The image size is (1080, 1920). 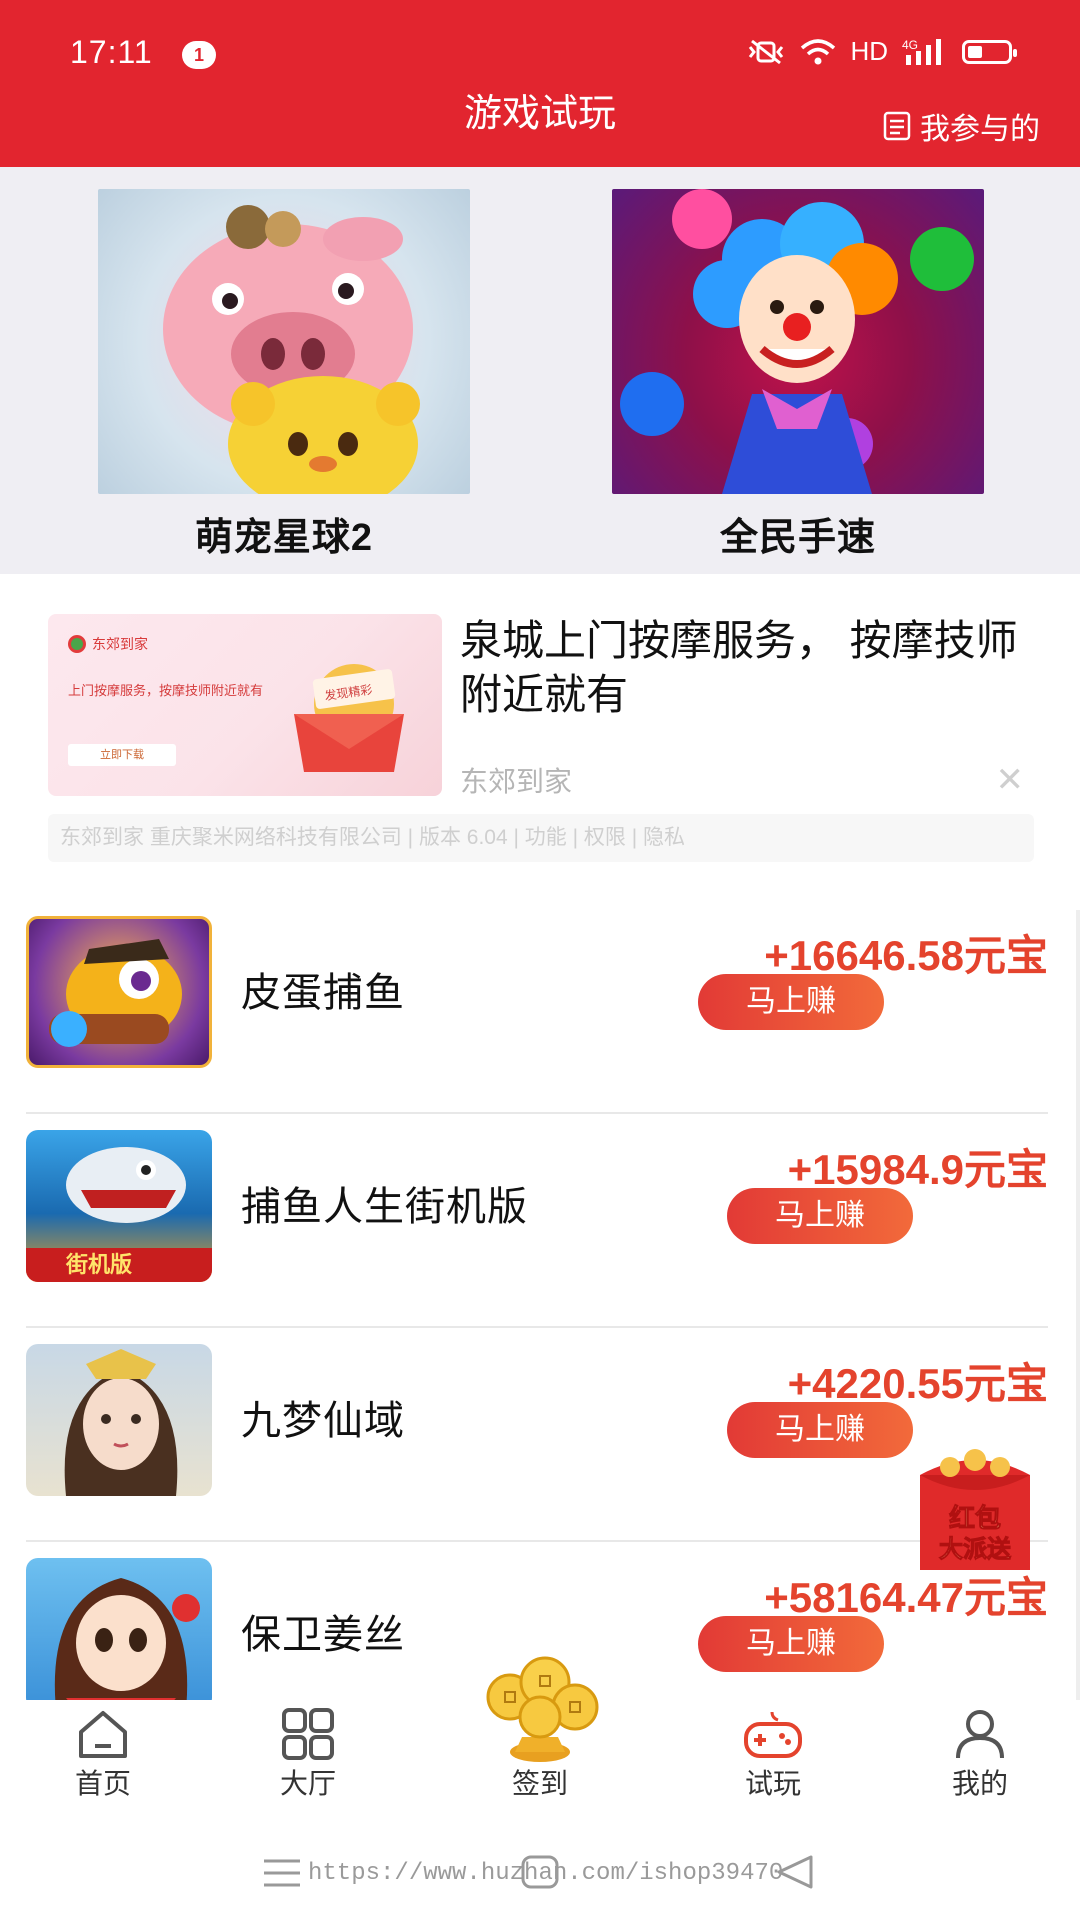 I want to click on red-packet-line2: 大派送, so click(x=975, y=1549).